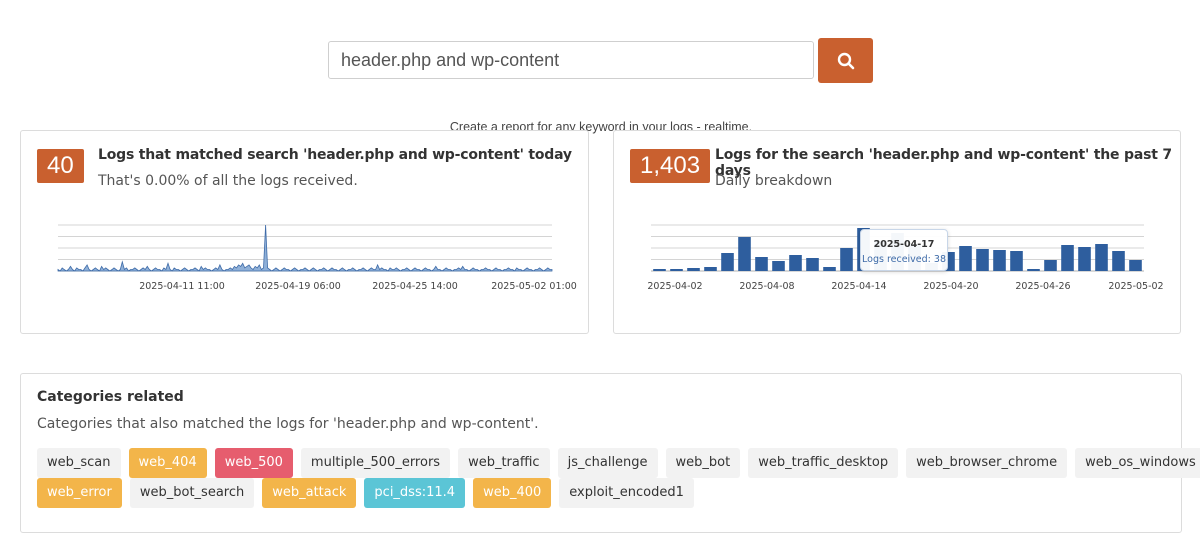  I want to click on category-tag: web_400, so click(512, 493).